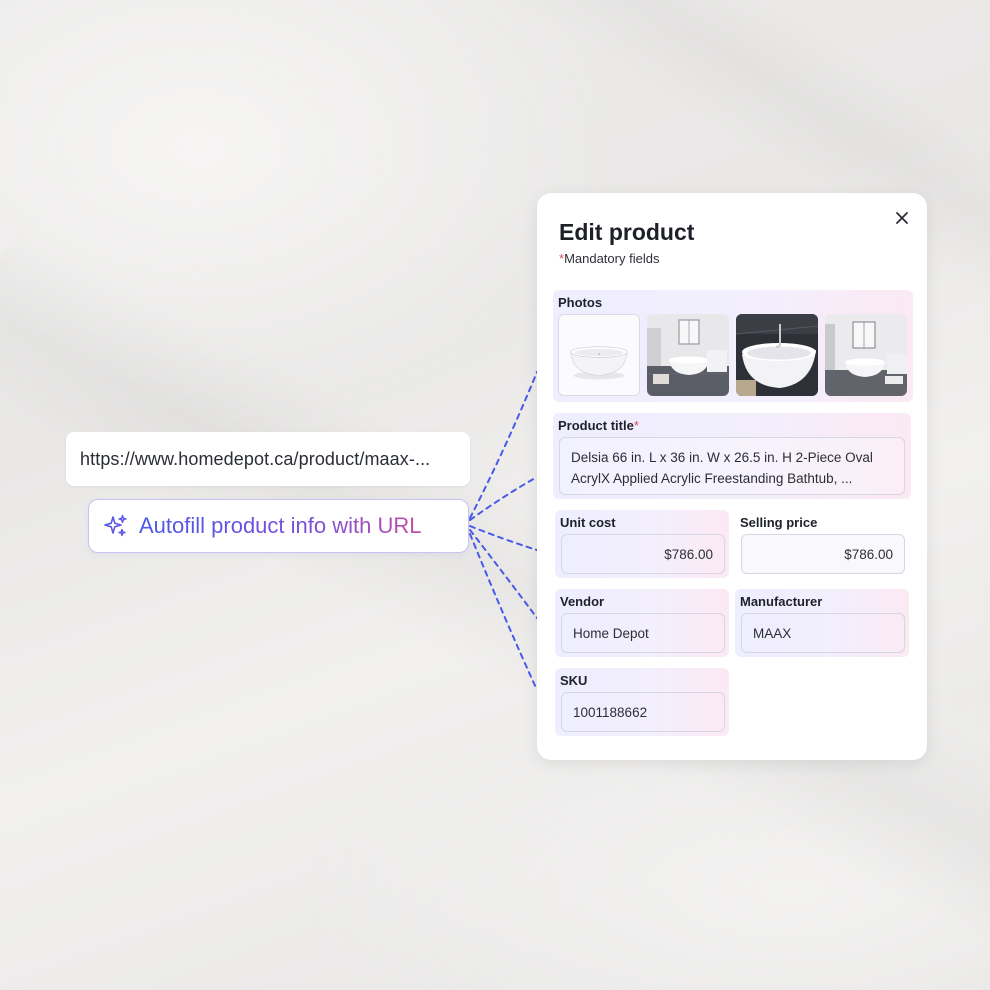 This screenshot has width=990, height=990. I want to click on photos-section: Photos, so click(733, 346).